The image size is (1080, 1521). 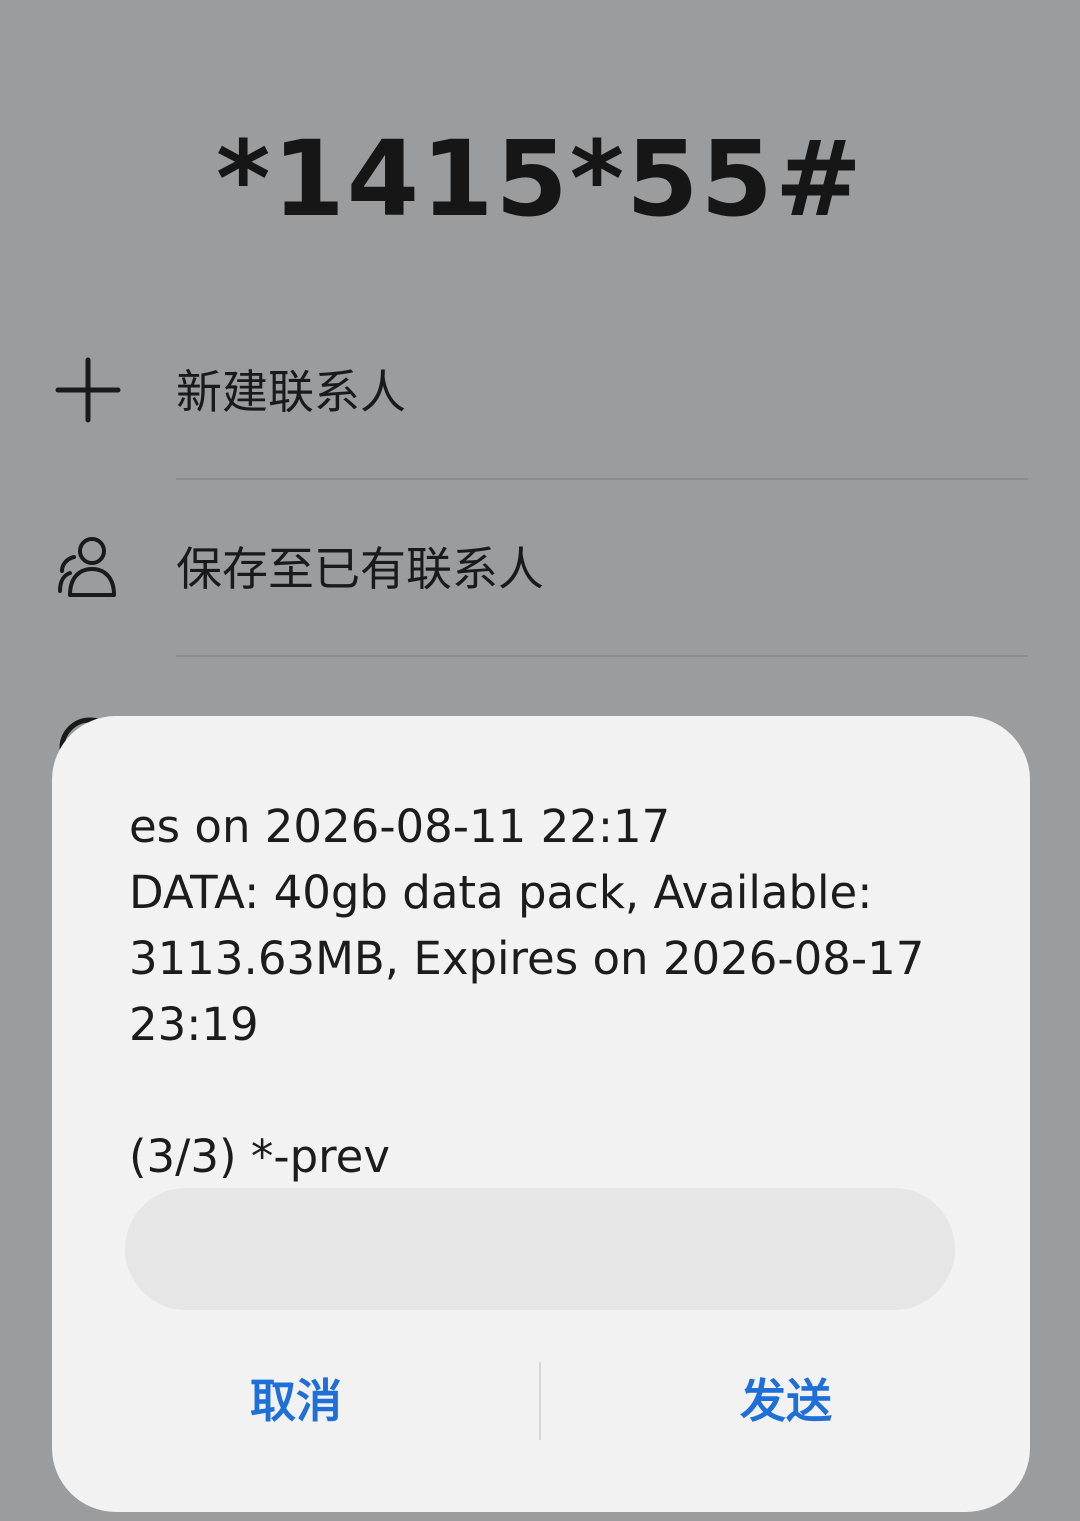 I want to click on new-contact-option: 新建联系人, so click(x=540, y=386).